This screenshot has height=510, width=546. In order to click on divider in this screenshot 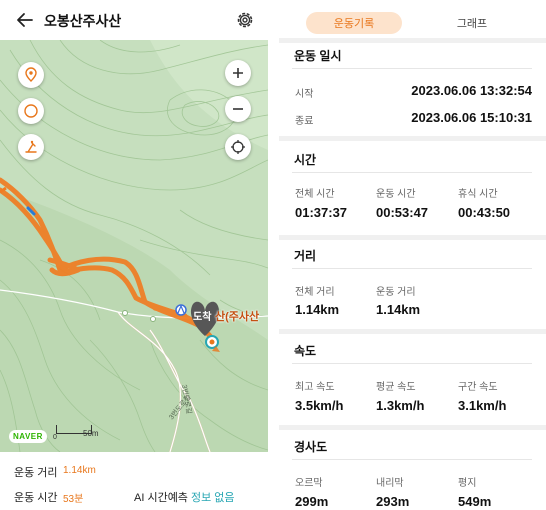, I will do `click(273, 255)`.